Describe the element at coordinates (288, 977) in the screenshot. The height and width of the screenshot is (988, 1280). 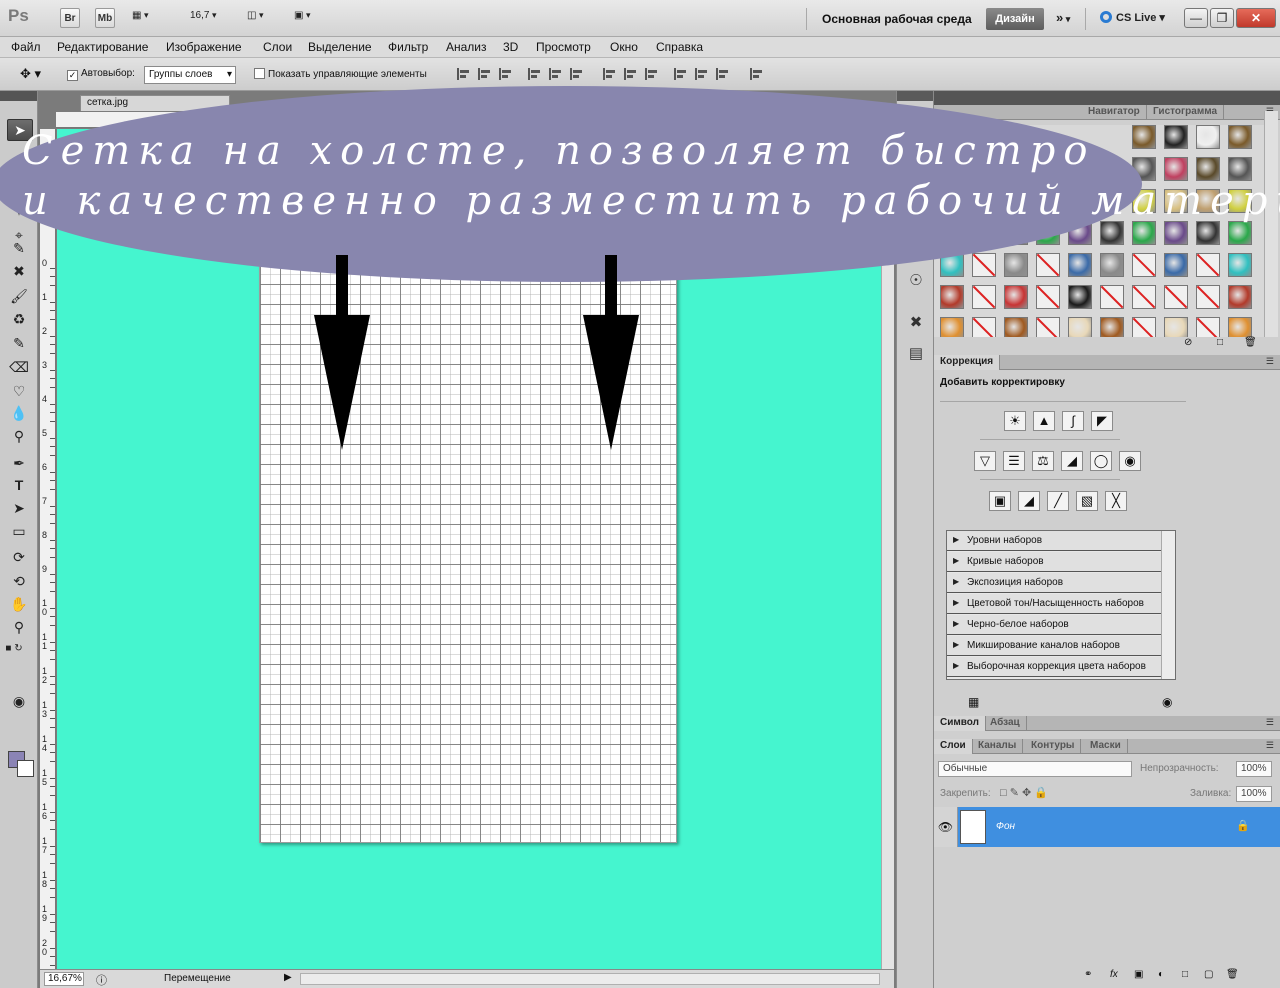
I see `status-menu-arrow-icon: ▶` at that location.